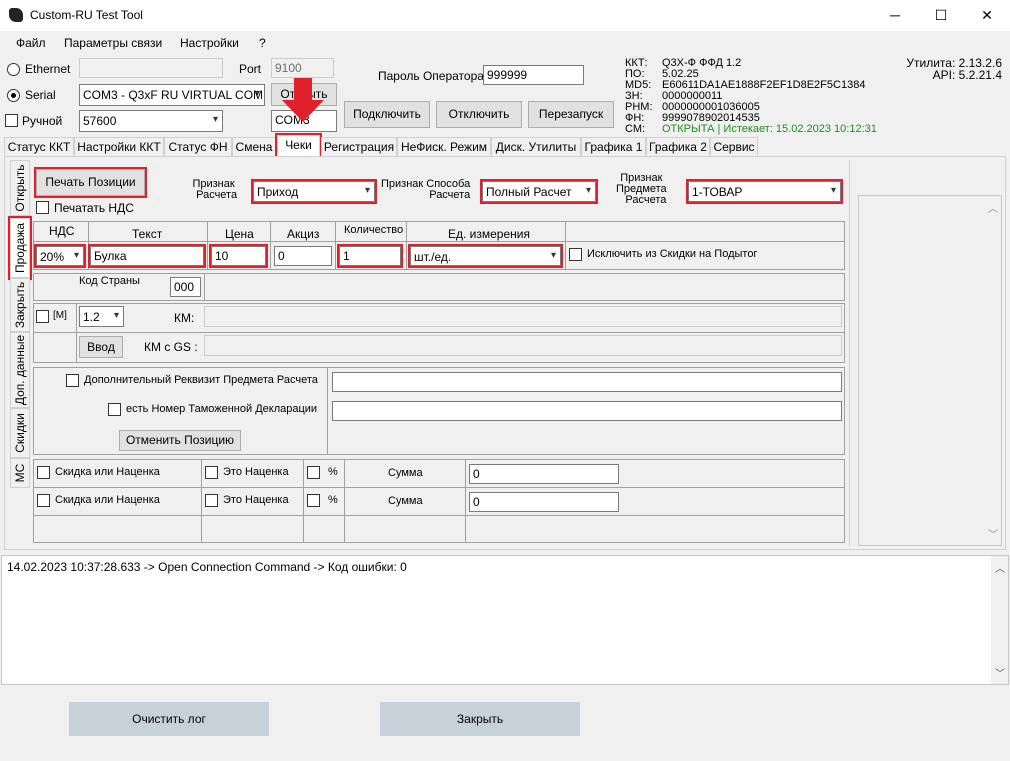  I want to click on restart-button: Перезапуск, so click(571, 114).